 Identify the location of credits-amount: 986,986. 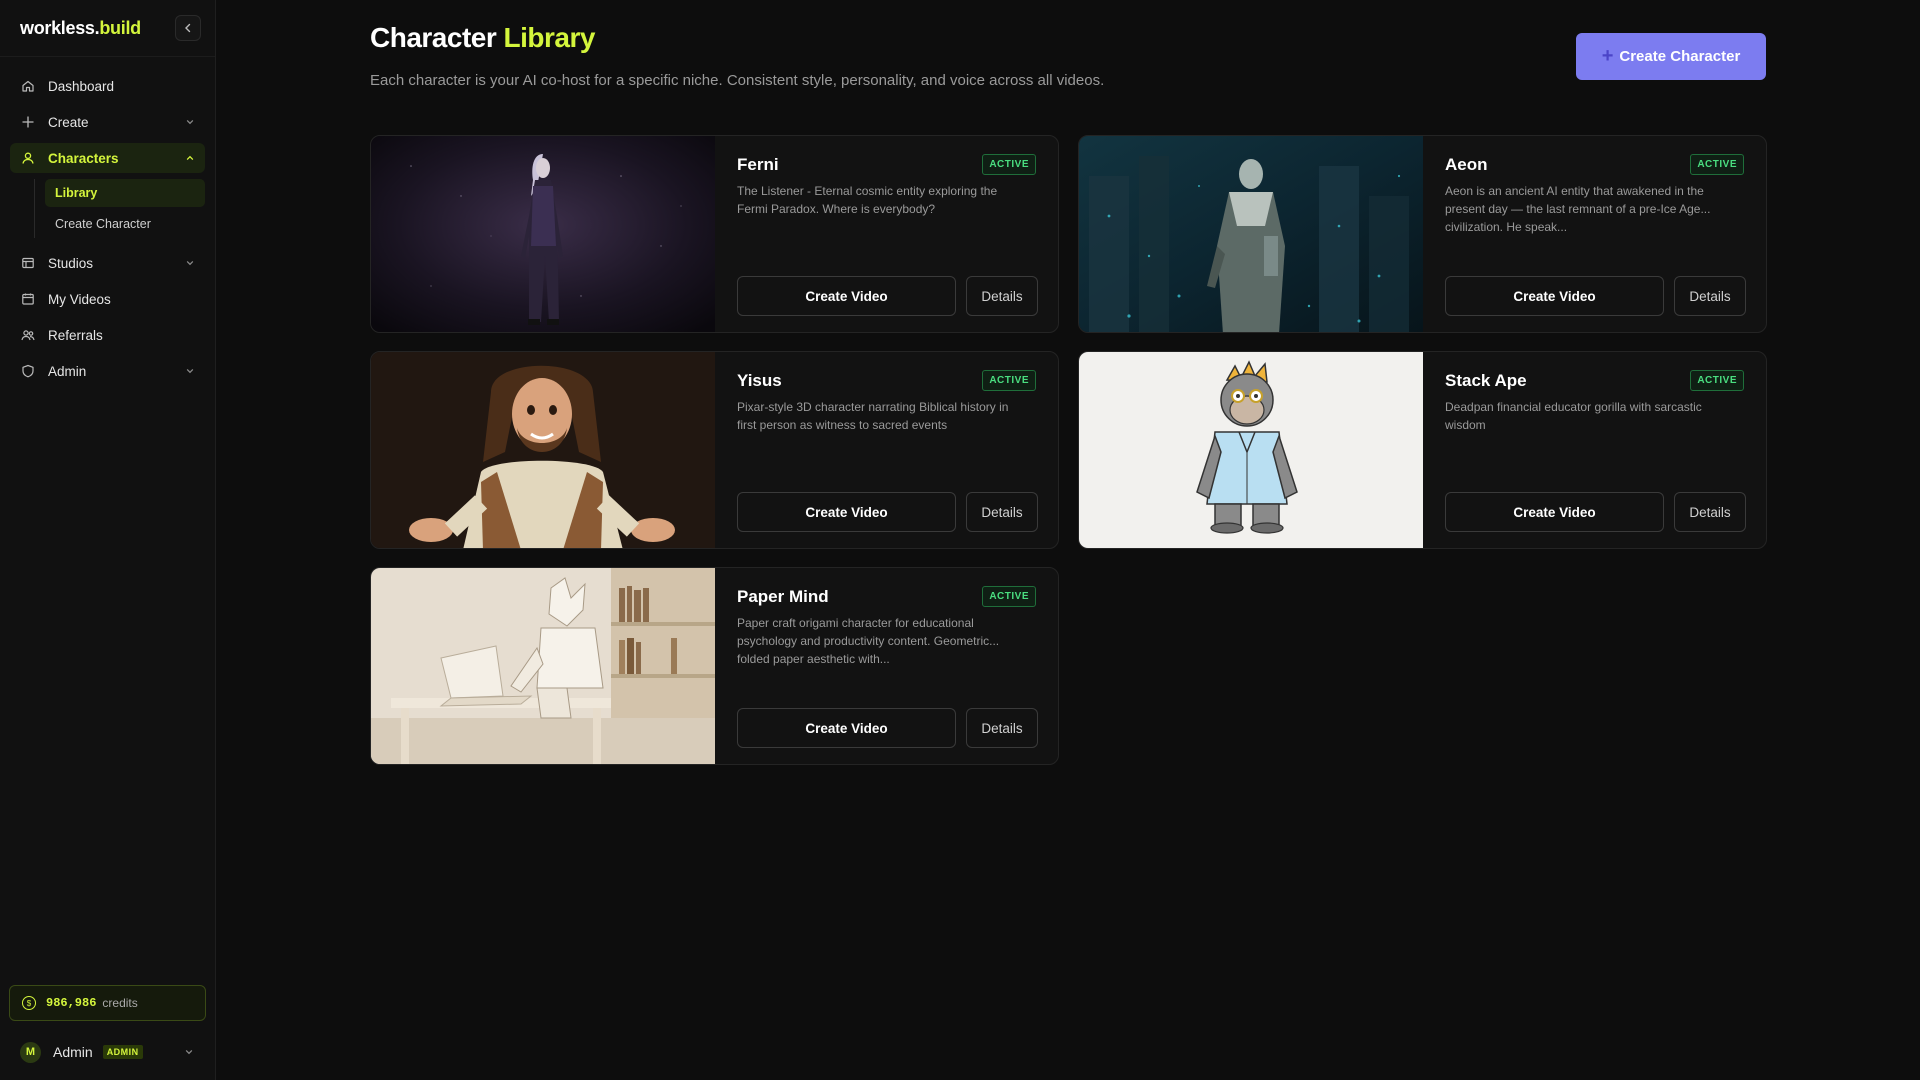
(71, 1003).